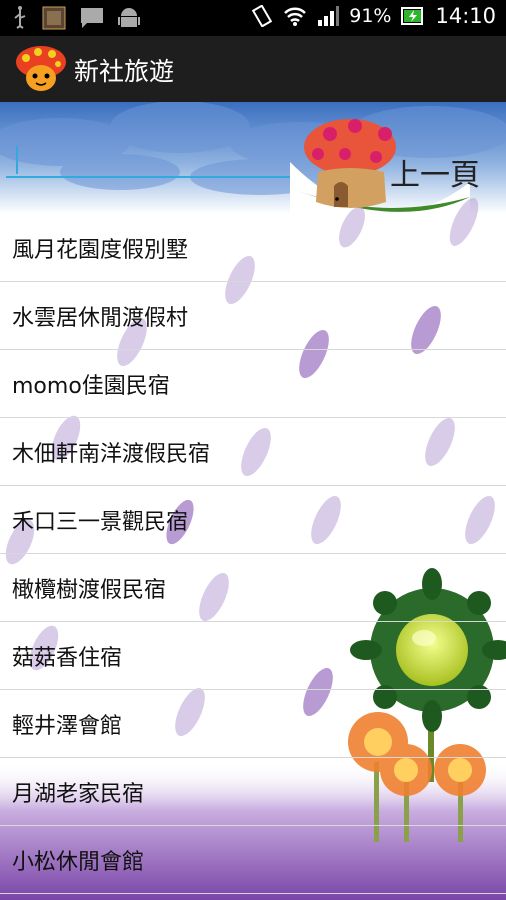 Image resolution: width=506 pixels, height=900 pixels. I want to click on list-item-label: 風月花園度假別墅, so click(100, 250).